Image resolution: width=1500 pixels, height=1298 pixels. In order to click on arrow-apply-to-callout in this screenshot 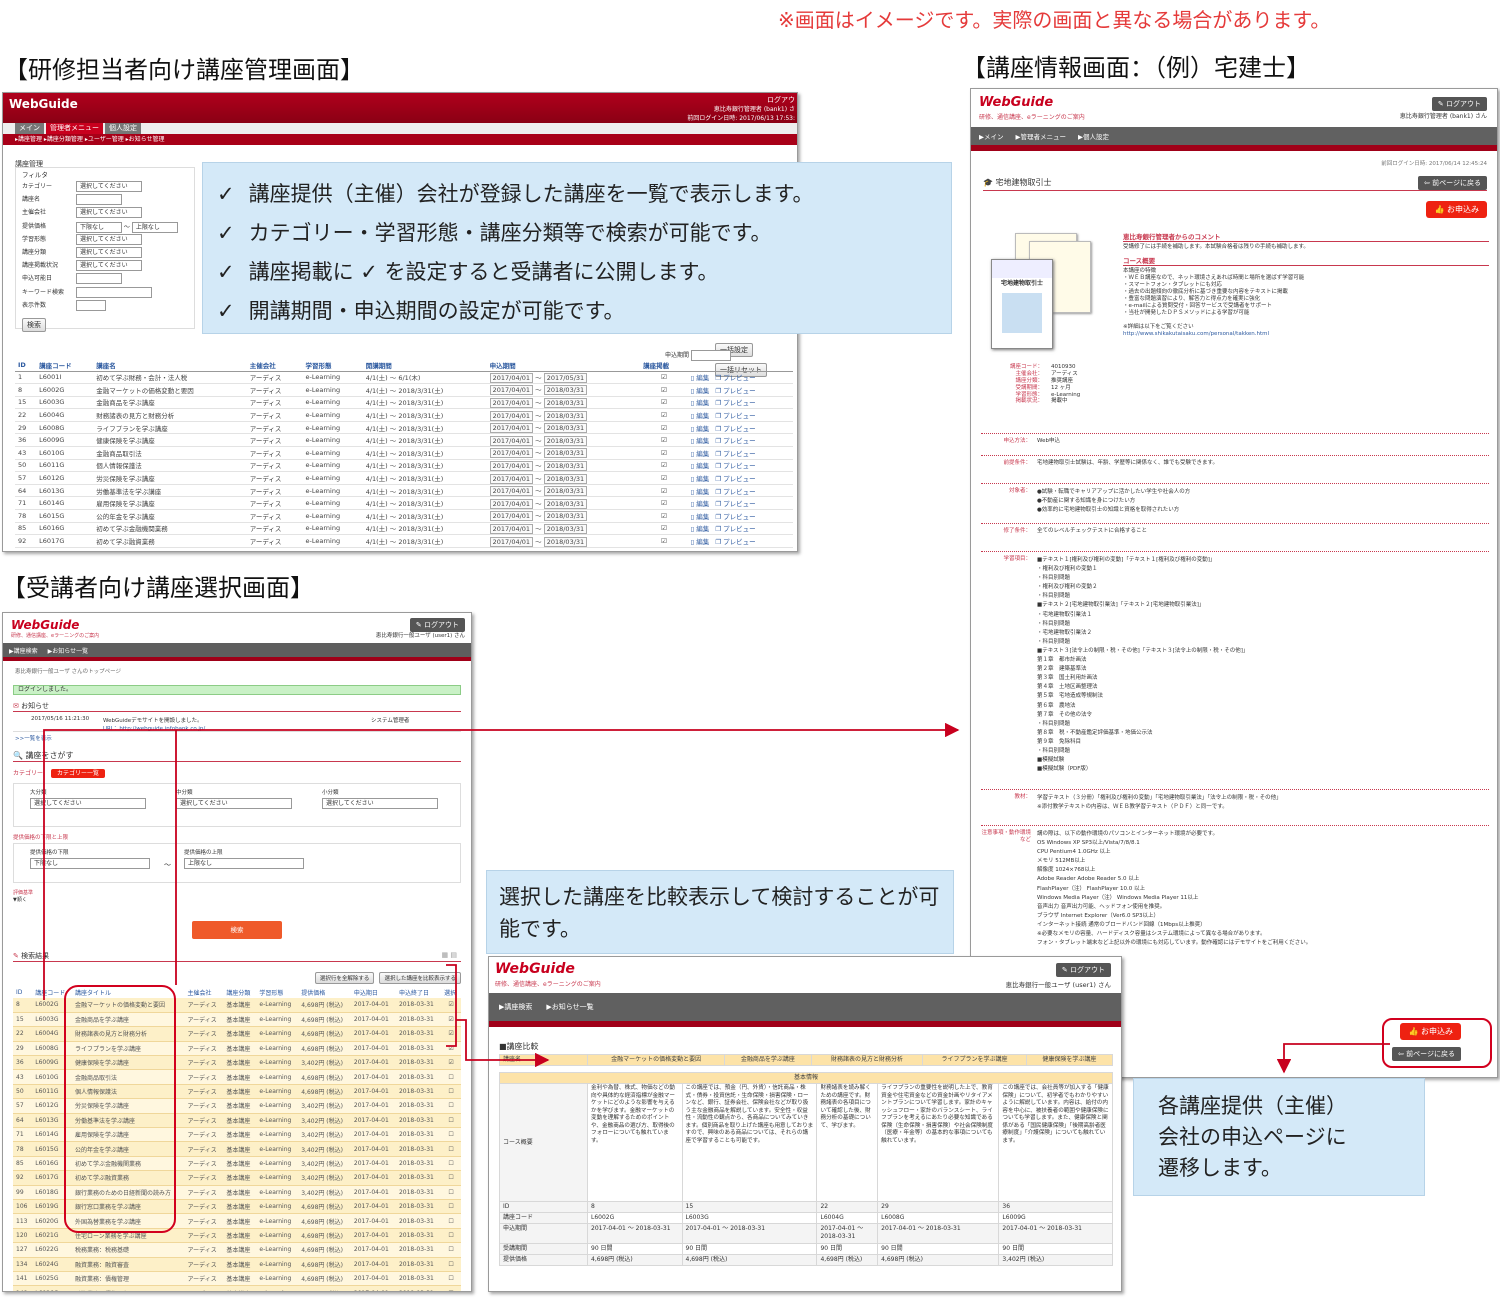, I will do `click(1333, 1058)`.